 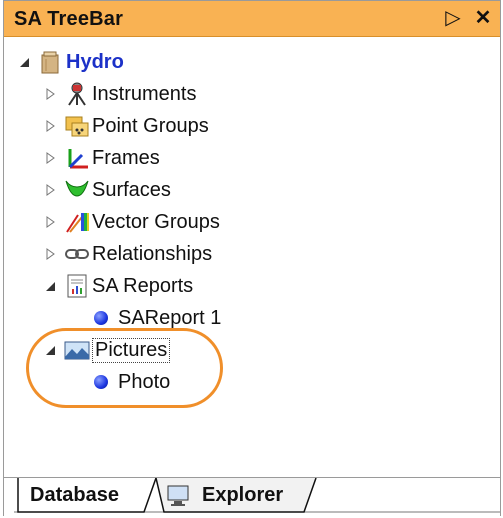 I want to click on tree-label-instruments: Instruments, so click(x=144, y=93).